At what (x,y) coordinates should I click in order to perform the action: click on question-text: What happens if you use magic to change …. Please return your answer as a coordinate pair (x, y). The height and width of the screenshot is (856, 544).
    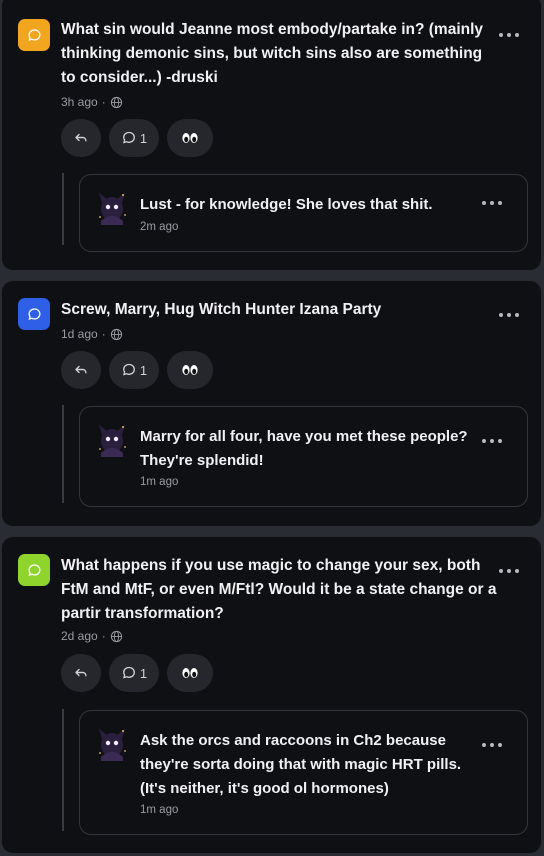
    Looking at the image, I should click on (279, 589).